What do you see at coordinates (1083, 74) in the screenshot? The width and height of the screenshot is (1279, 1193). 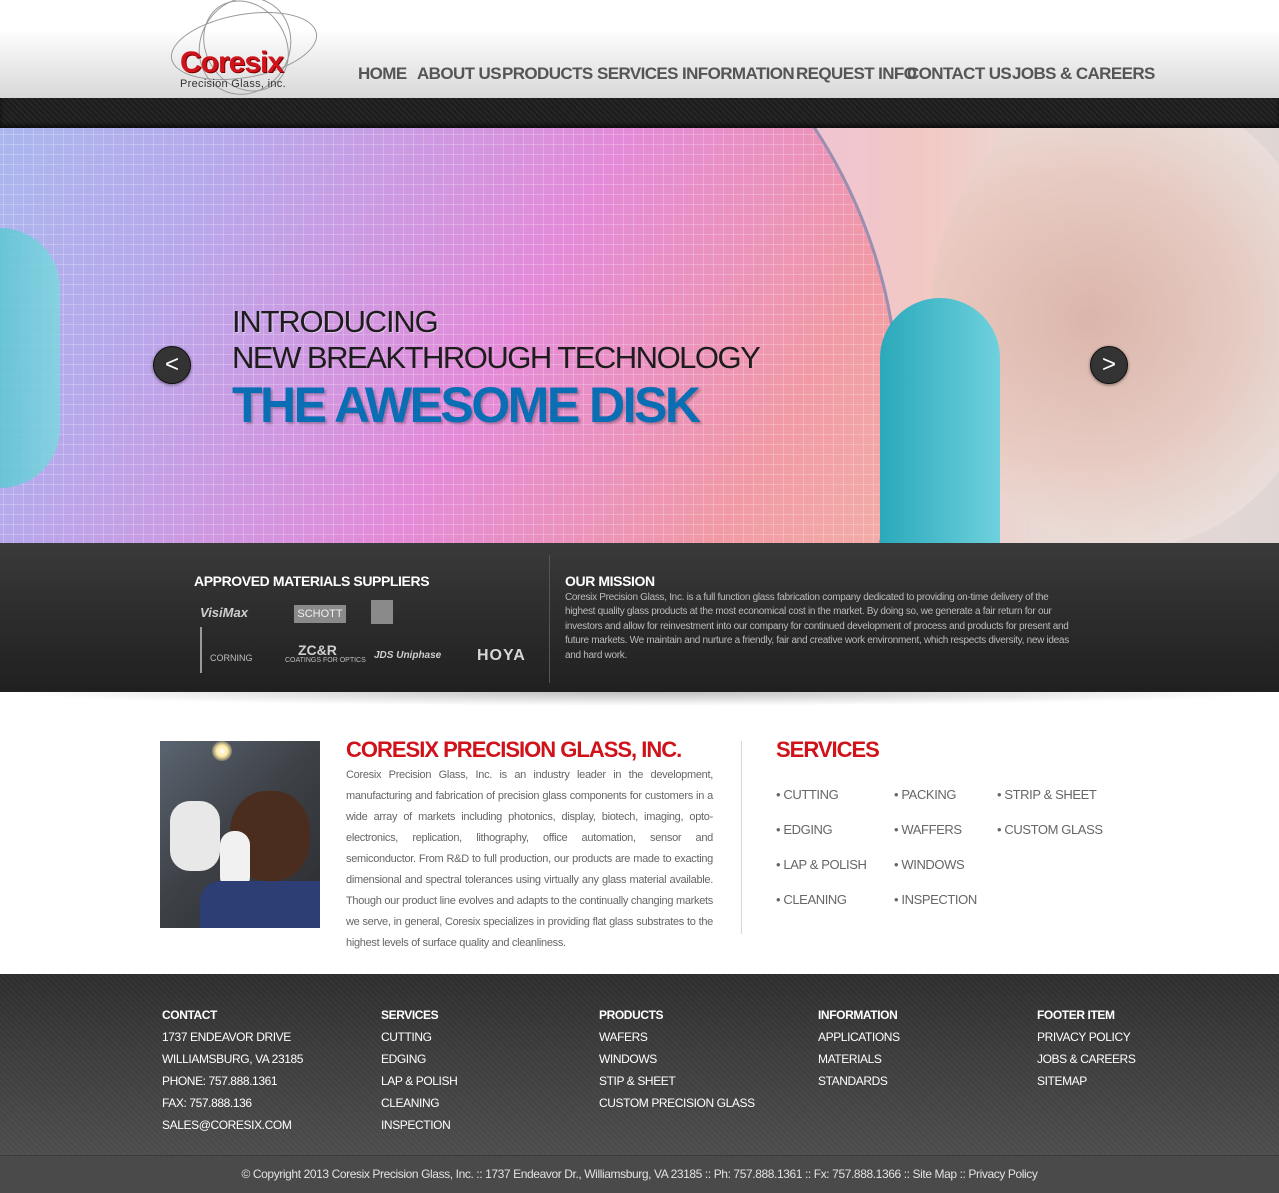 I see `nav-jobs-careers: JOBS & CAREERS` at bounding box center [1083, 74].